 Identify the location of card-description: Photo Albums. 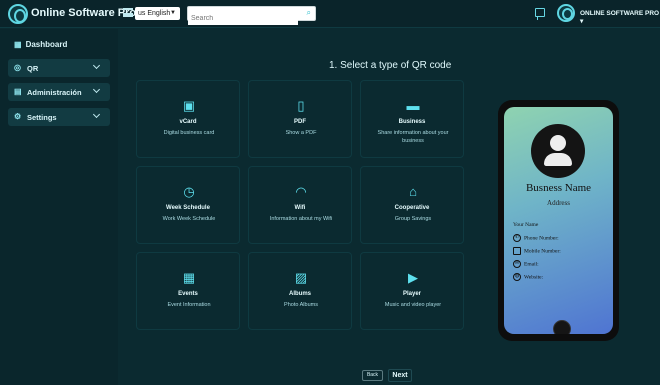
(301, 305).